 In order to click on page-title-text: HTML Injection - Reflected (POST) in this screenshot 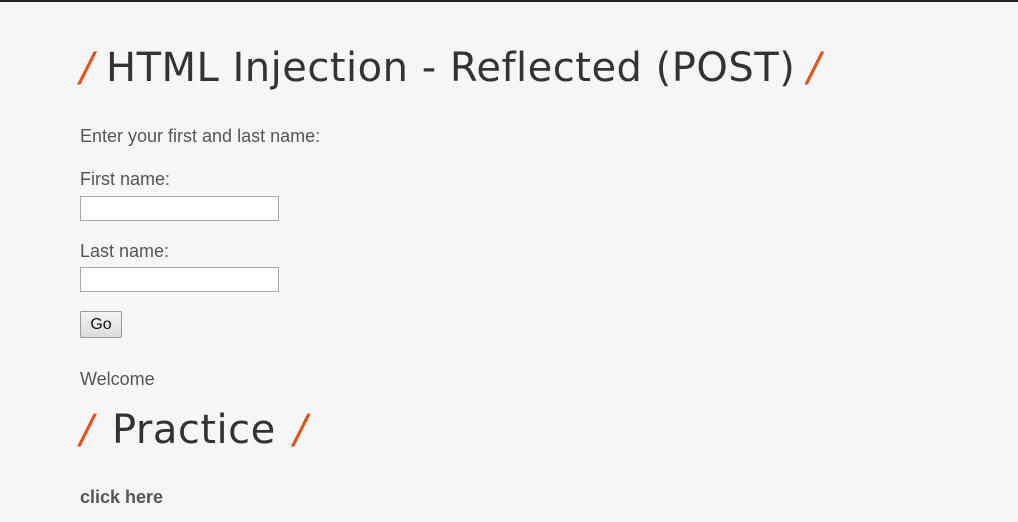, I will do `click(450, 68)`.